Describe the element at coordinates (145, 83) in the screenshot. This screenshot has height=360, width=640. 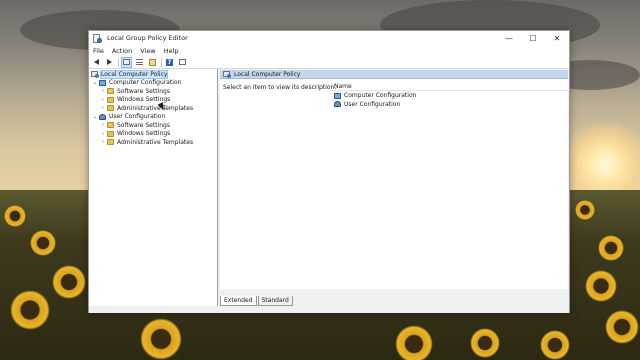
I see `tree-item-label: Computer Configuration` at that location.